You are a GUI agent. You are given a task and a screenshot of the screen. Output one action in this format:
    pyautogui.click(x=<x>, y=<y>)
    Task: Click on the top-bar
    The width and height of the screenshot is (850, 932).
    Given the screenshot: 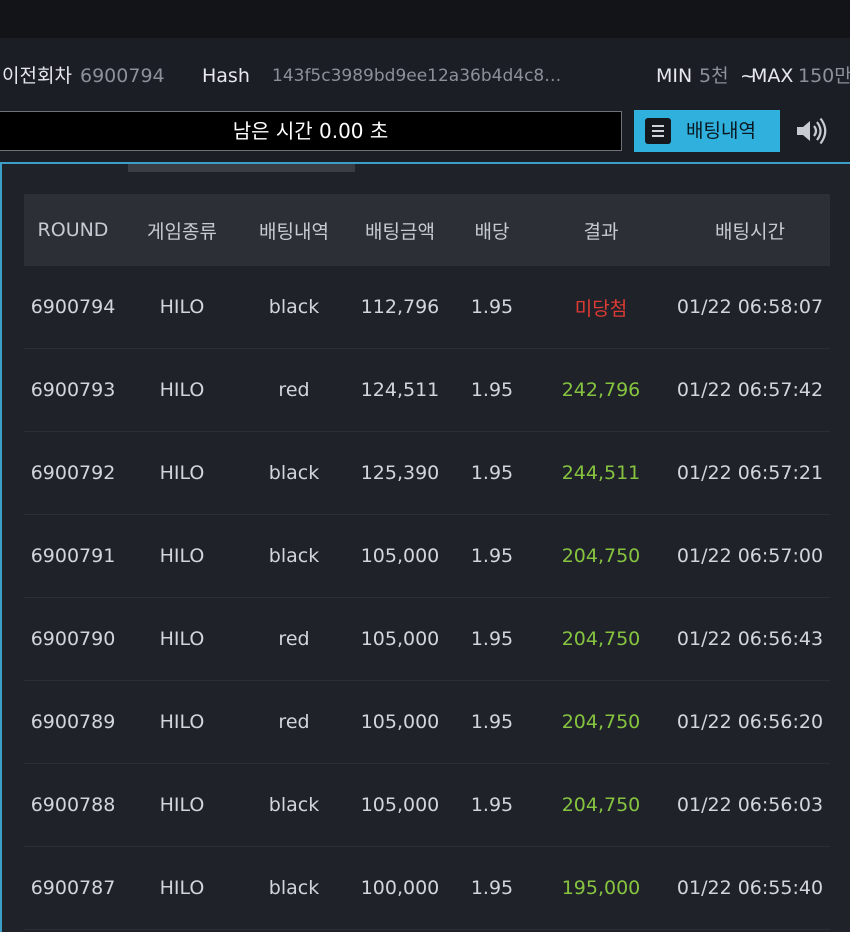 What is the action you would take?
    pyautogui.click(x=425, y=19)
    